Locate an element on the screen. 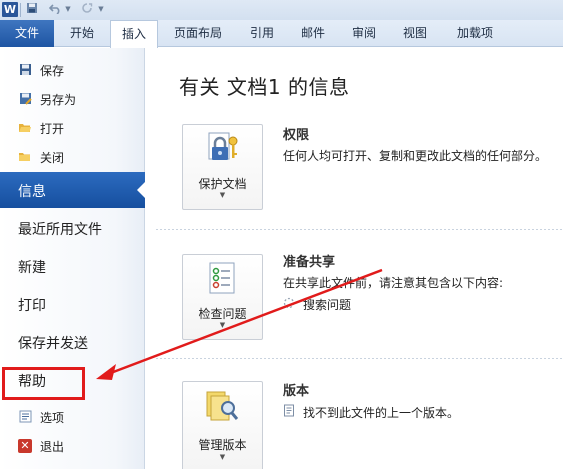  arrow-head is located at coordinates (106, 372).